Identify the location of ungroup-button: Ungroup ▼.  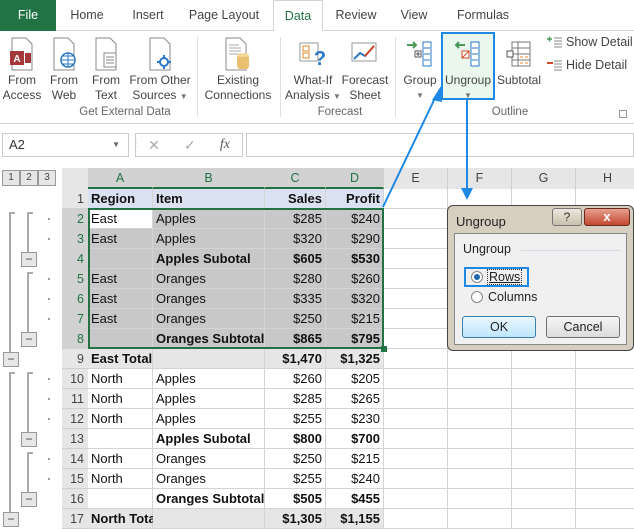
(468, 69).